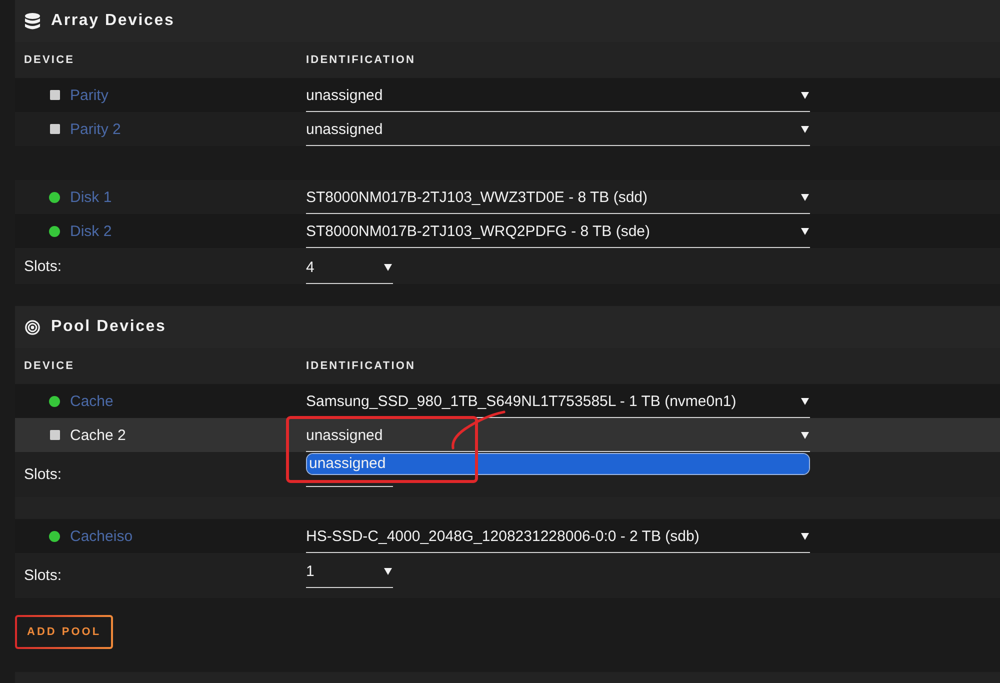 This screenshot has height=683, width=1000. What do you see at coordinates (113, 21) in the screenshot?
I see `section-title: Array Devices` at bounding box center [113, 21].